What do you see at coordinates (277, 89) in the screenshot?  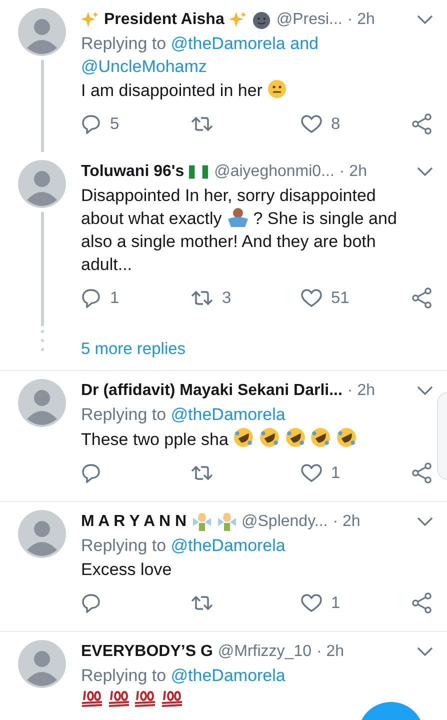 I see `neutral-face-icon` at bounding box center [277, 89].